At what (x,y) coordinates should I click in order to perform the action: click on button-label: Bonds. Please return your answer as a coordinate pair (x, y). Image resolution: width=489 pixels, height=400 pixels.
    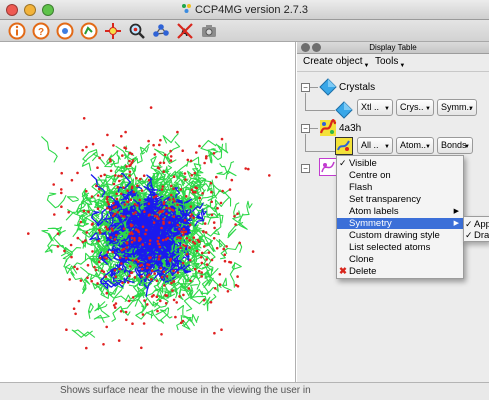
    Looking at the image, I should click on (454, 145).